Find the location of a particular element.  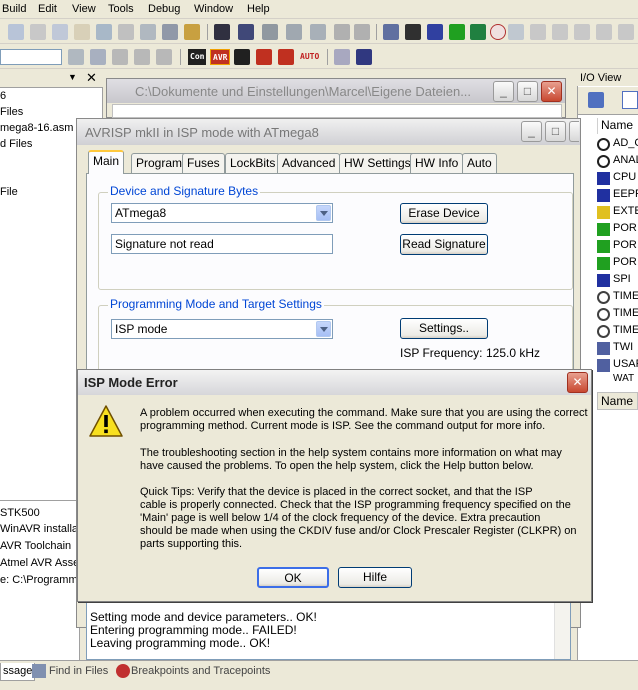

help-button: Hilfe is located at coordinates (375, 577).